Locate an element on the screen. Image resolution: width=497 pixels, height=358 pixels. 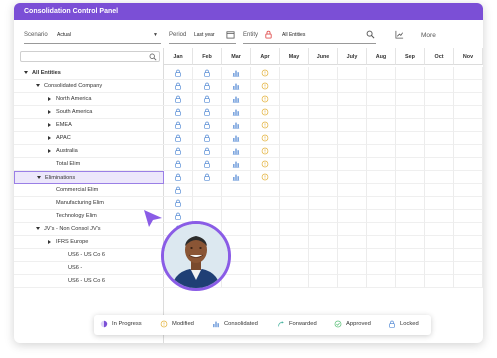
tree-row: EMEA is located at coordinates (89, 125).